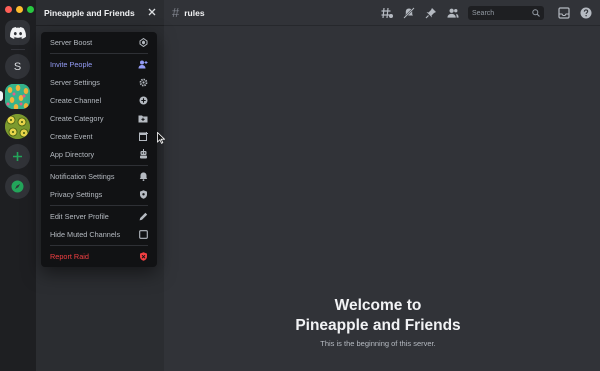  What do you see at coordinates (143, 42) in the screenshot?
I see `boost-gem-icon` at bounding box center [143, 42].